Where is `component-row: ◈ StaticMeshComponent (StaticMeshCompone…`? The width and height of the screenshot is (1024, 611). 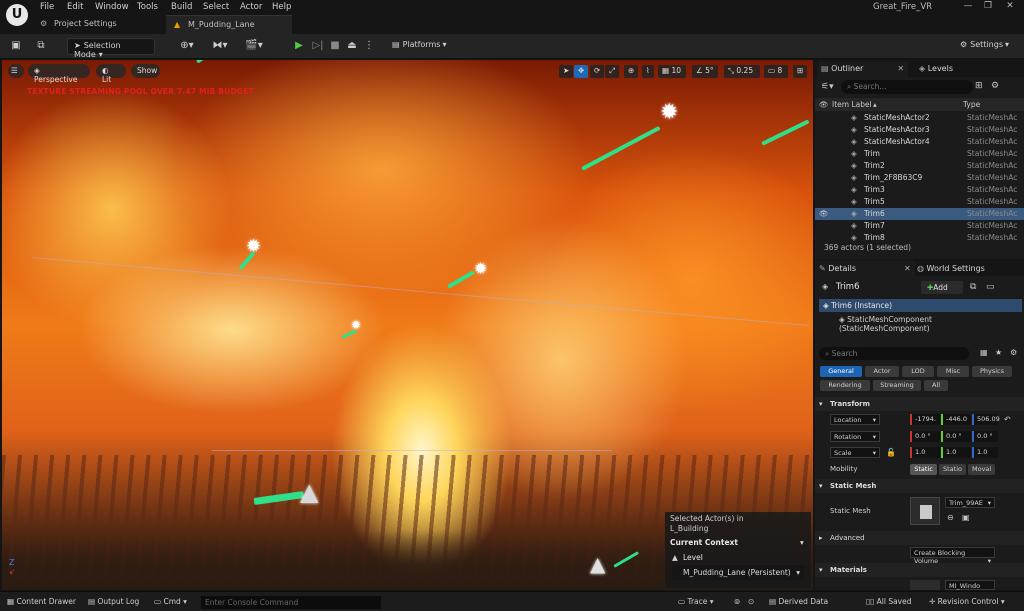
component-row: ◈ StaticMeshComponent (StaticMeshCompone… is located at coordinates (931, 324).